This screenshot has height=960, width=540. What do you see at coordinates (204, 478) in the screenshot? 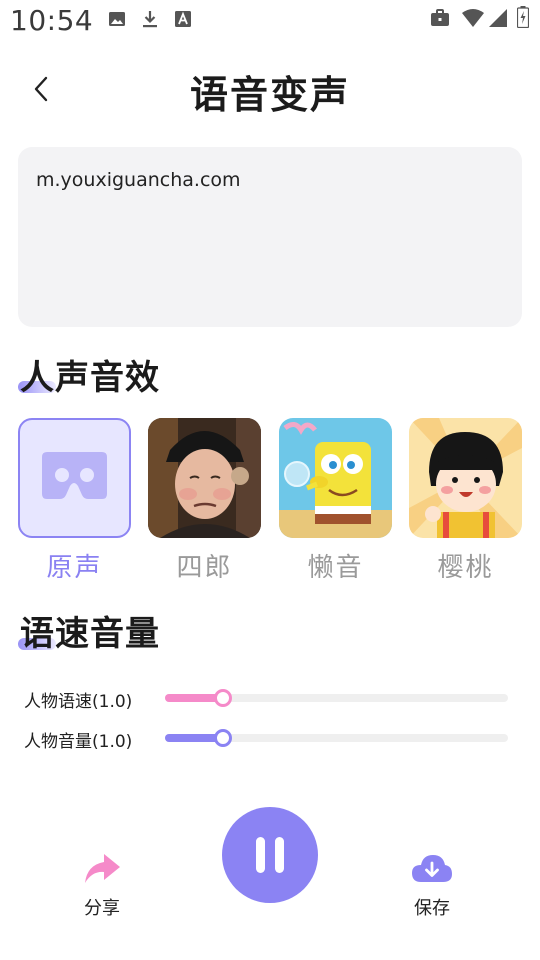
I see `man-portrait-image` at bounding box center [204, 478].